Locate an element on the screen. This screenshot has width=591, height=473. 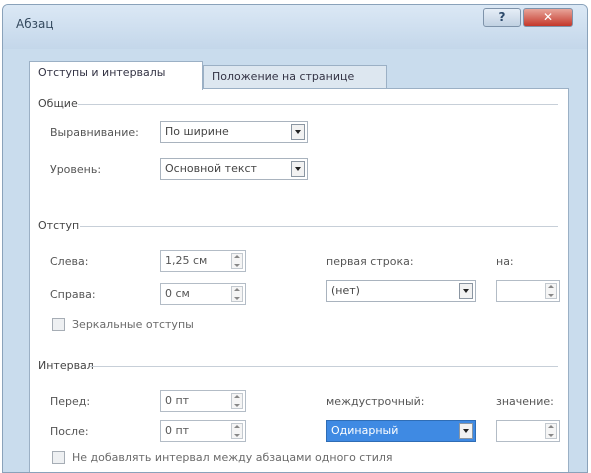
spacing-before-stepper: 0 пт is located at coordinates (203, 401).